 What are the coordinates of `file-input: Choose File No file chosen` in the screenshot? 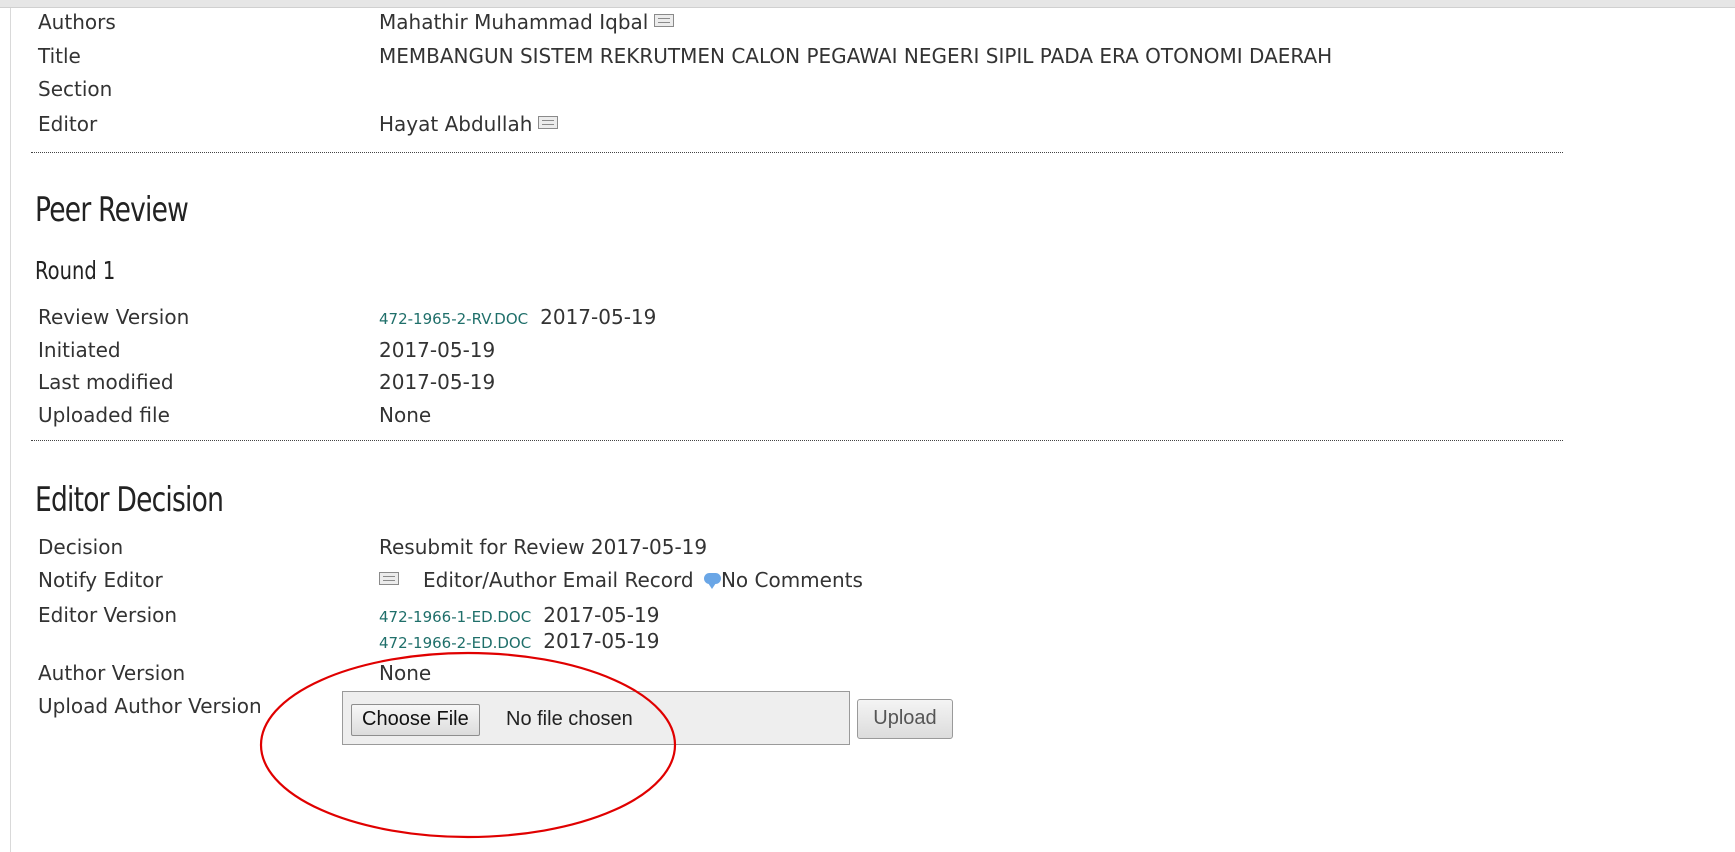 It's located at (596, 718).